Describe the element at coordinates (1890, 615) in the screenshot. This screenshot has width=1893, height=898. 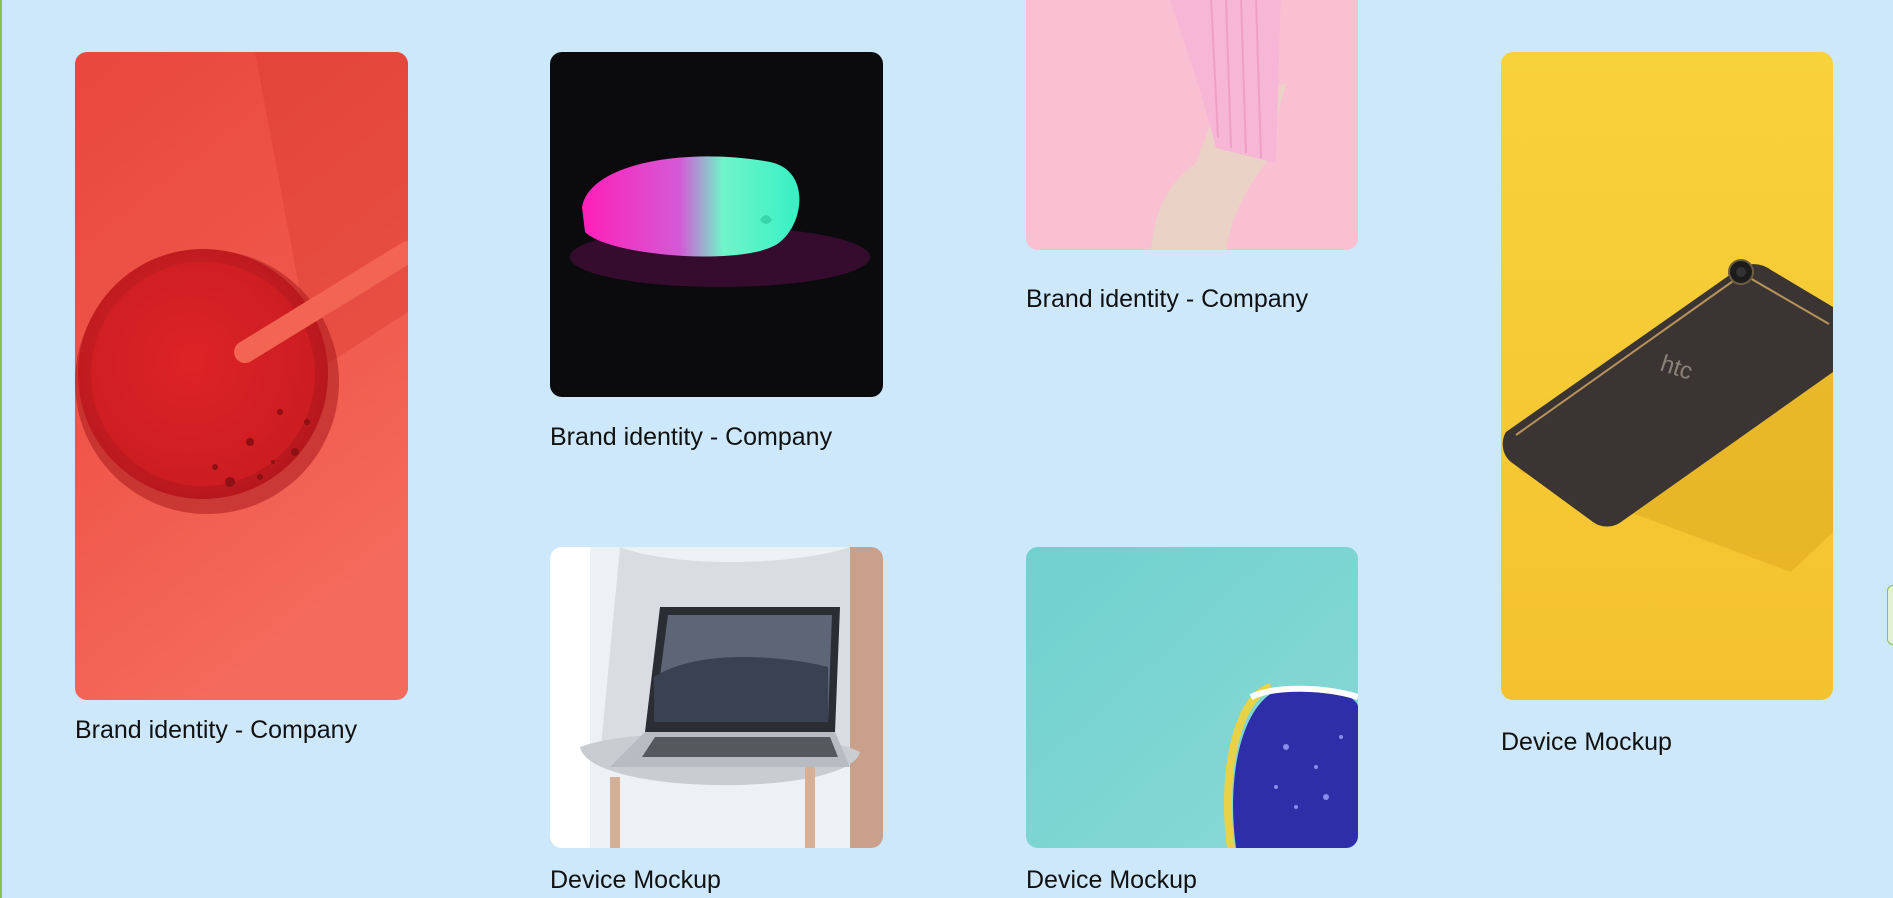
I see `side-toggle-tab` at that location.